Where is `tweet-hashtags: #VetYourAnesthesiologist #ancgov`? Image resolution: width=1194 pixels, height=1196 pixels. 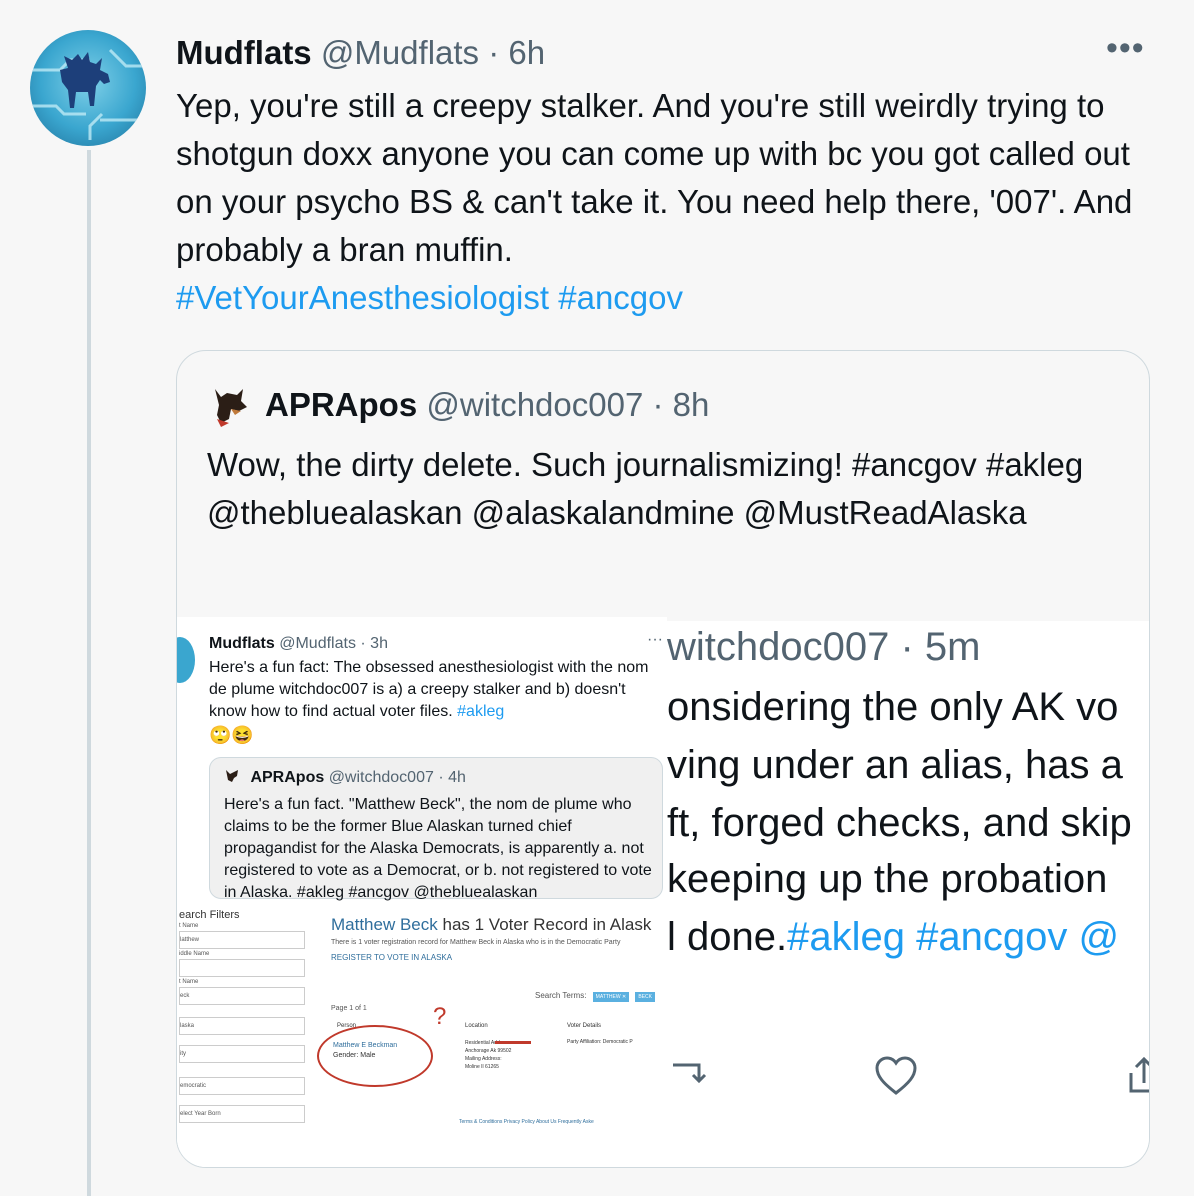
tweet-hashtags: #VetYourAnesthesiologist #ancgov is located at coordinates (671, 298).